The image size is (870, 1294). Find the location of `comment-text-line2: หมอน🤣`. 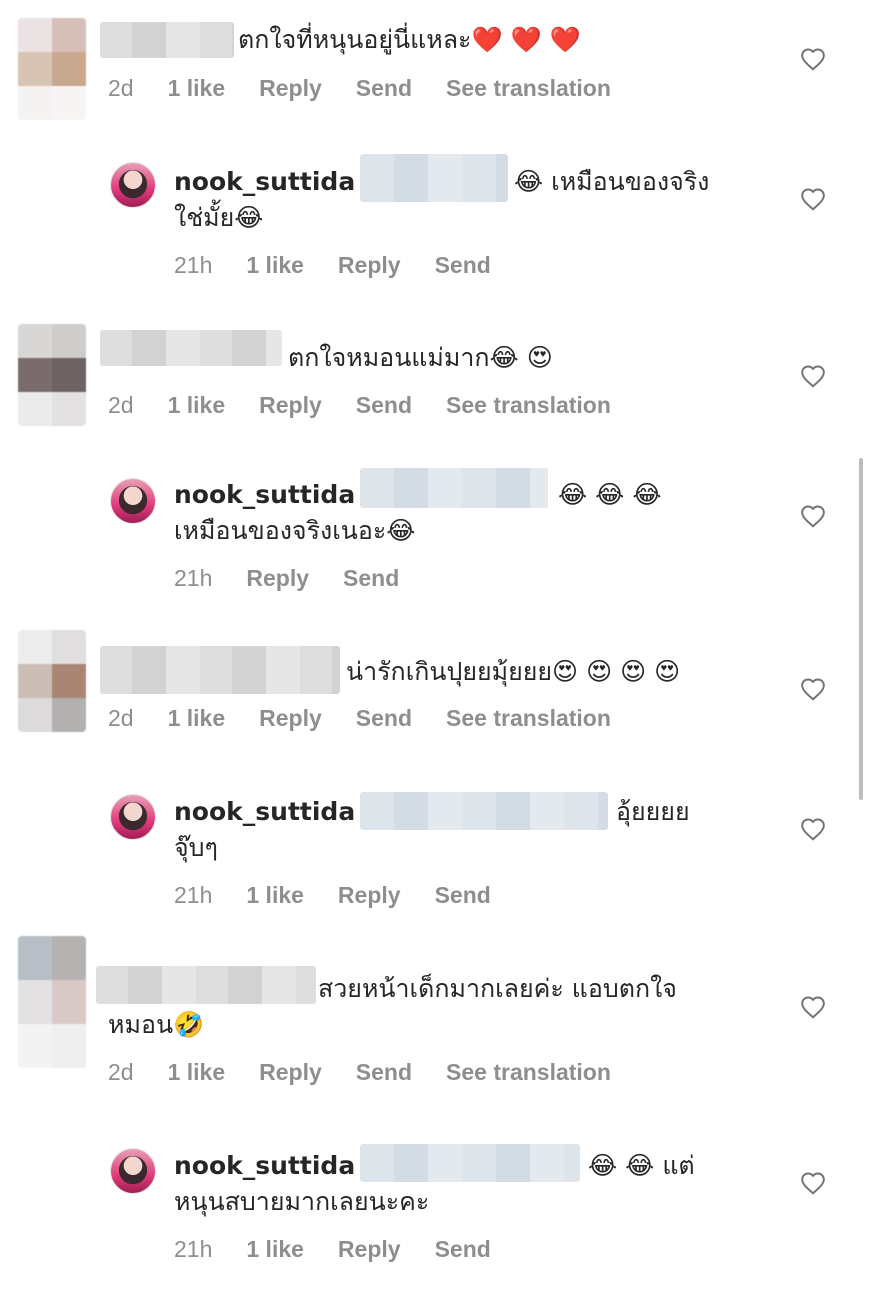

comment-text-line2: หมอน🤣 is located at coordinates (156, 1024).